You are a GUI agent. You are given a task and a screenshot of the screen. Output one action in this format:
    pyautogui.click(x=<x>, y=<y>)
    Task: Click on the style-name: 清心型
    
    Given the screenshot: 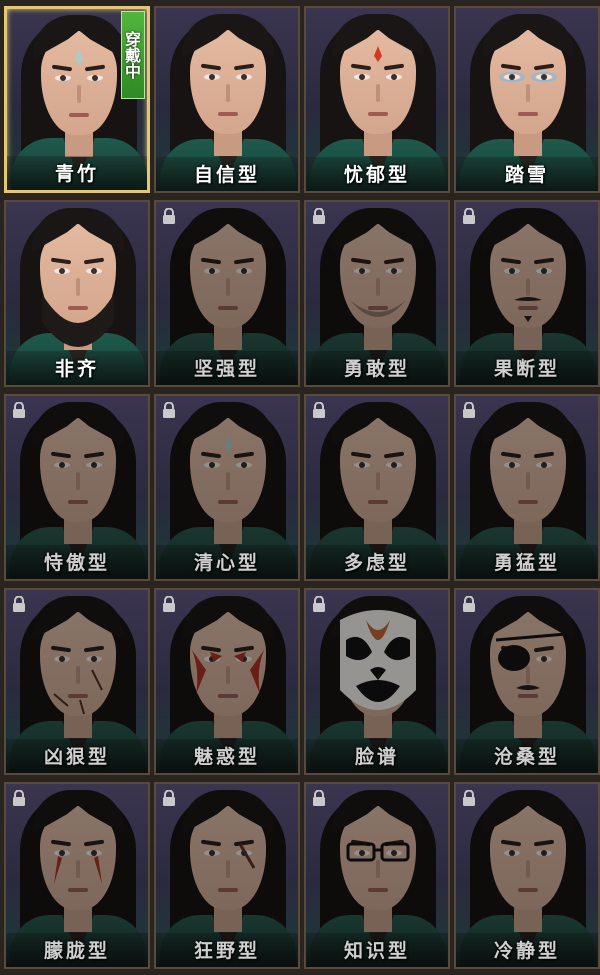 What is the action you would take?
    pyautogui.click(x=226, y=563)
    